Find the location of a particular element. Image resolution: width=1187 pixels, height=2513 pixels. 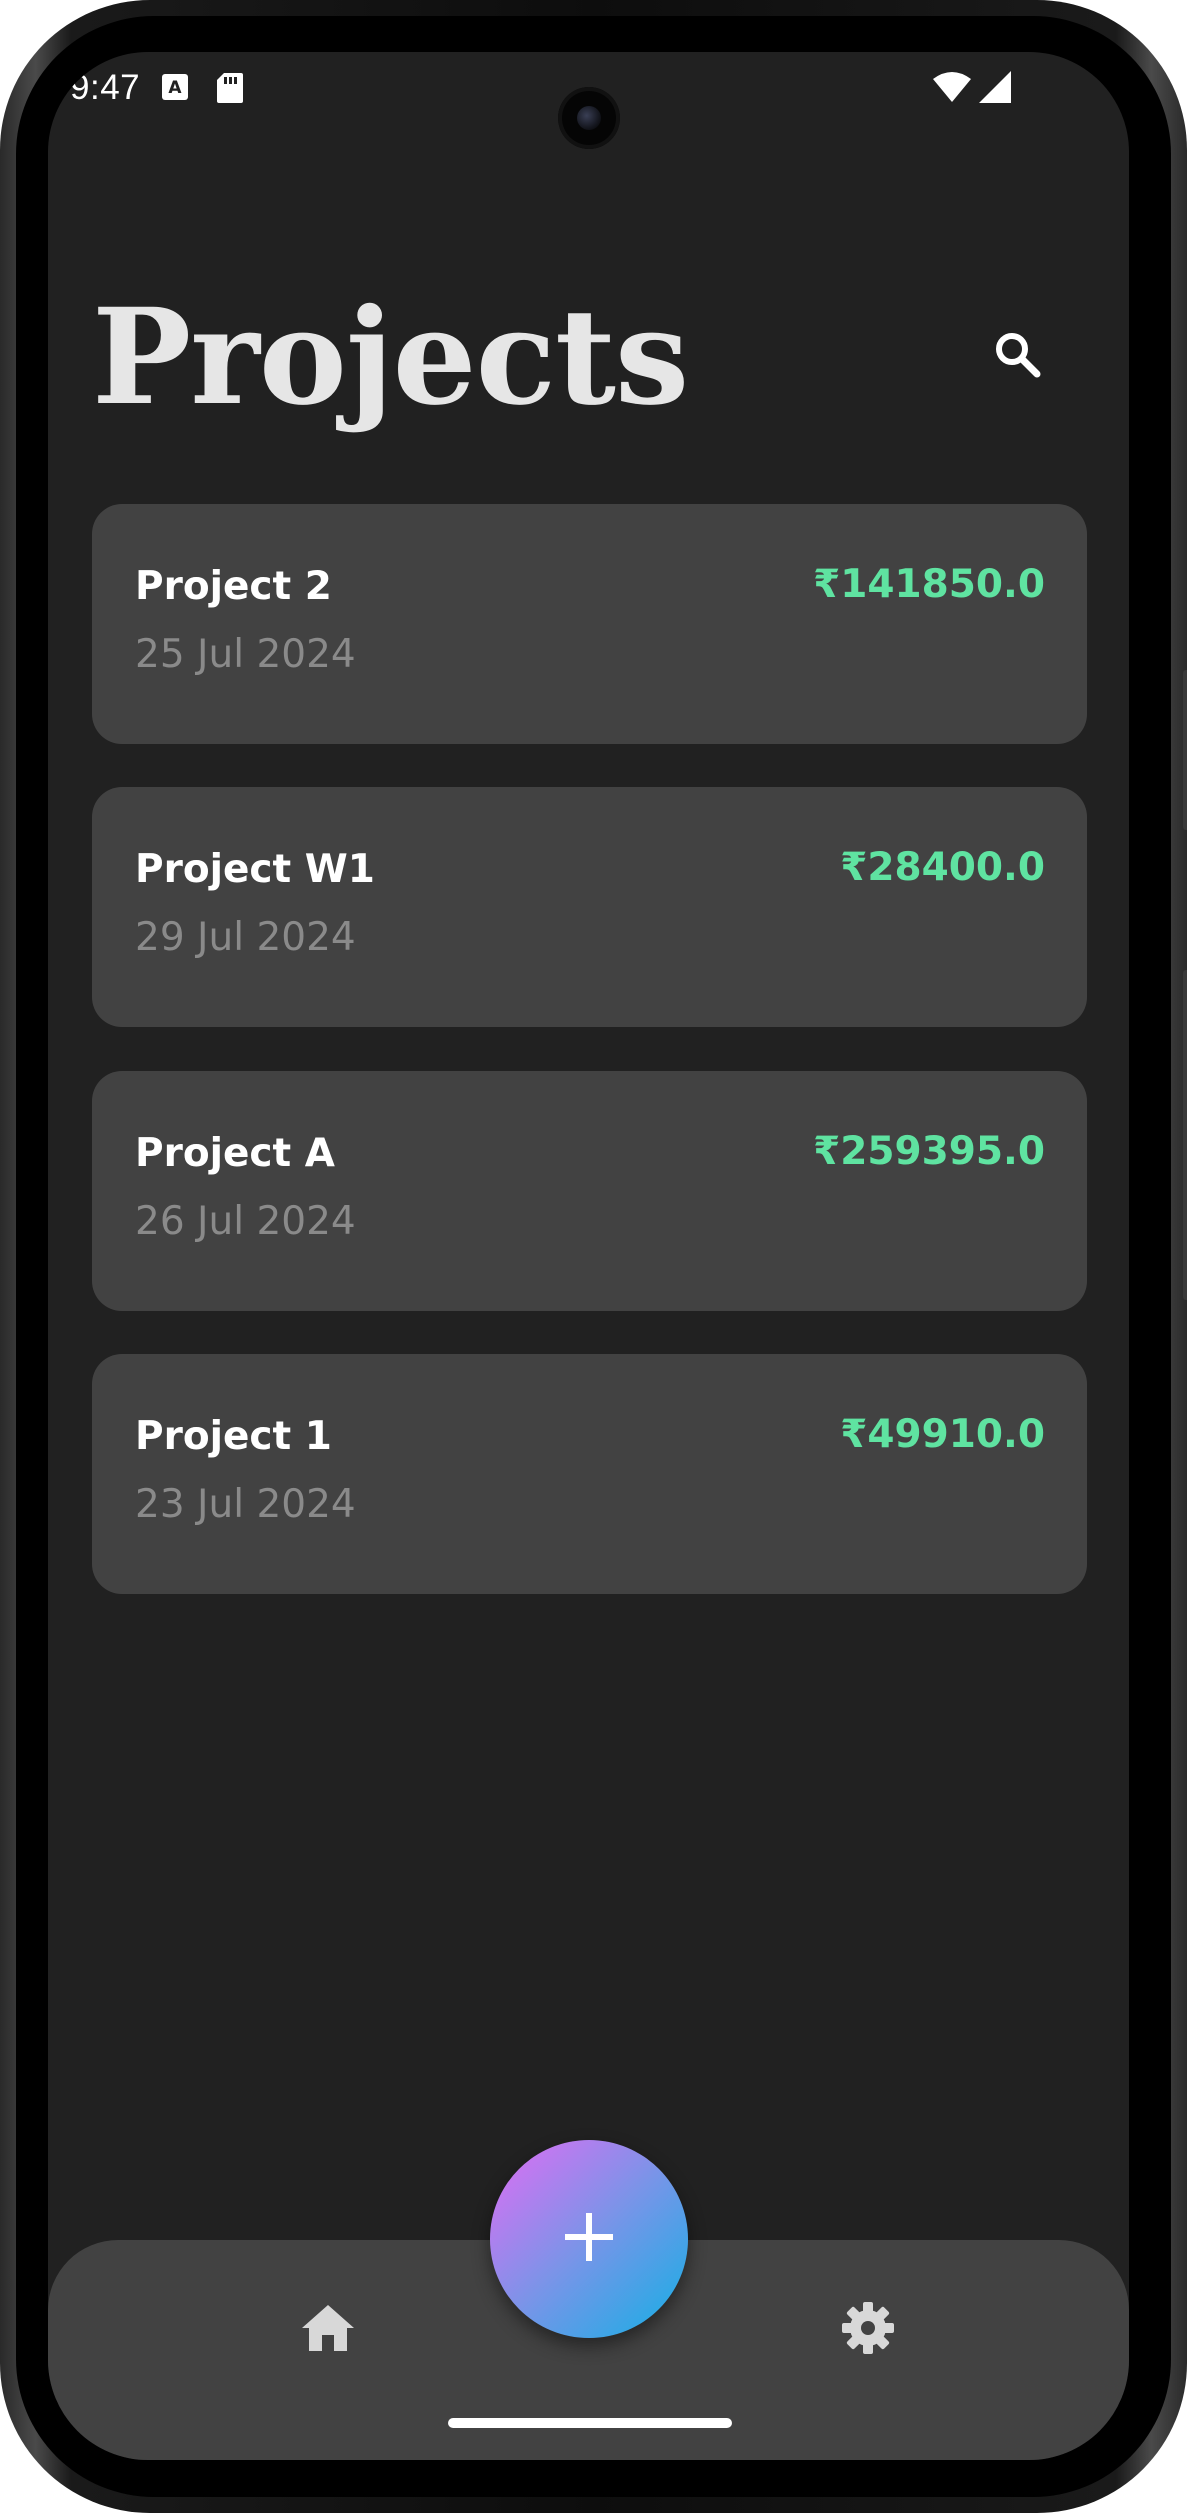

gesture-bar is located at coordinates (590, 2423).